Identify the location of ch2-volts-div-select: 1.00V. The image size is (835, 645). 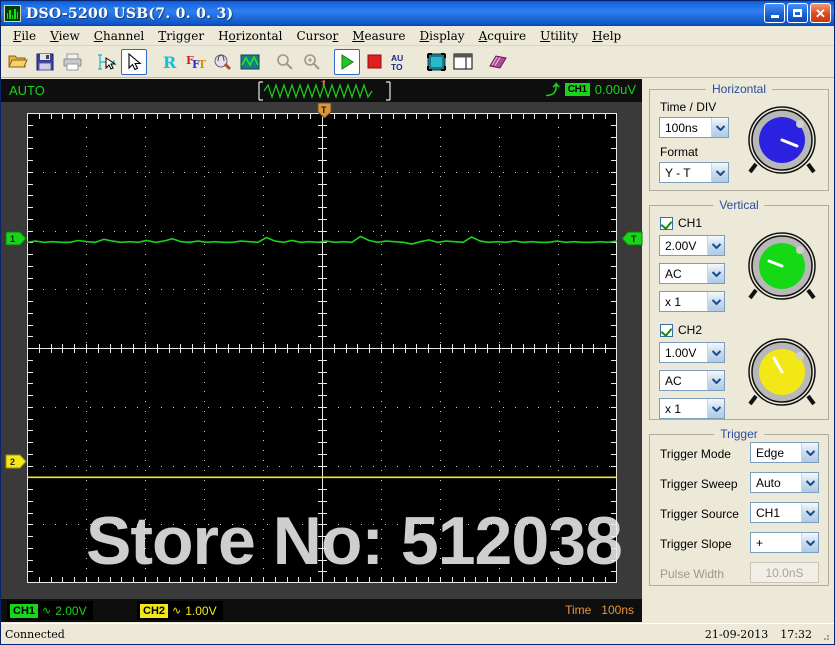
(692, 352).